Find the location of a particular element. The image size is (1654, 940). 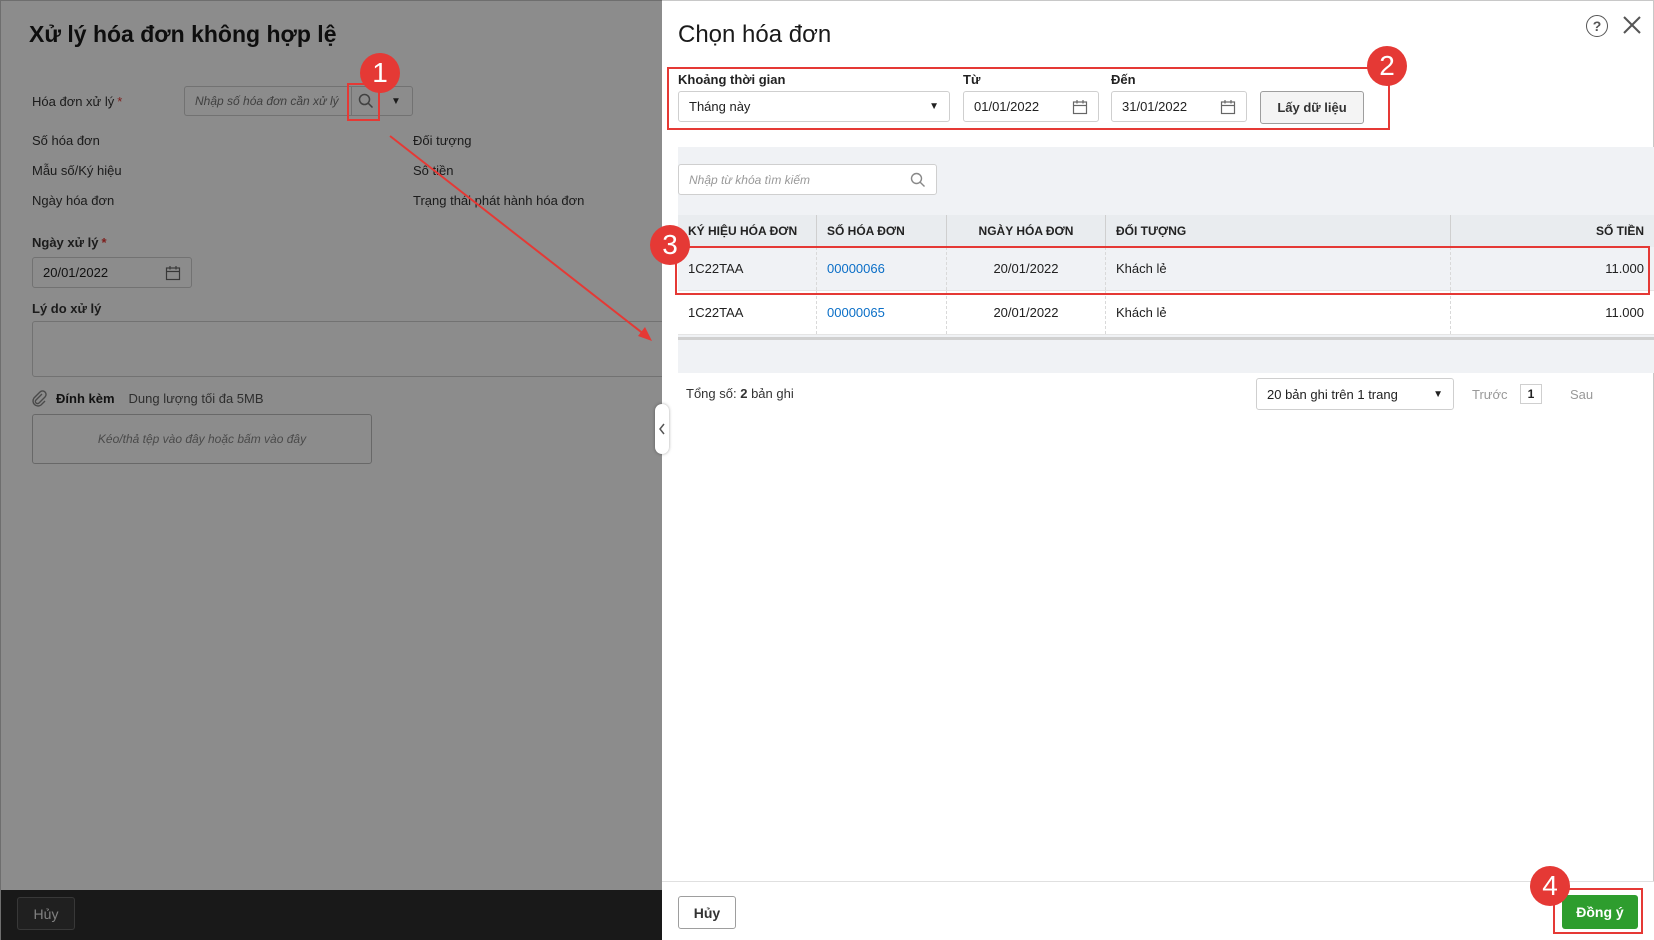

period-select: Tháng này ▼ is located at coordinates (814, 106).